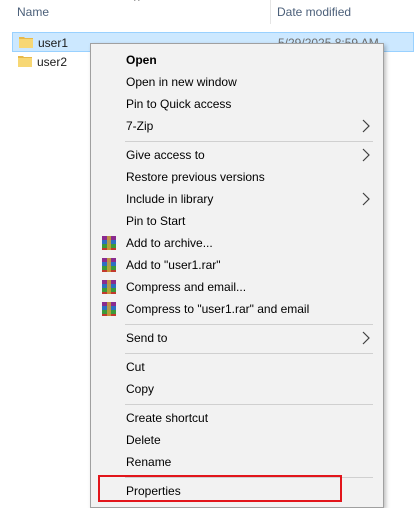 This screenshot has width=414, height=508. Describe the element at coordinates (53, 43) in the screenshot. I see `file-name: user1` at that location.